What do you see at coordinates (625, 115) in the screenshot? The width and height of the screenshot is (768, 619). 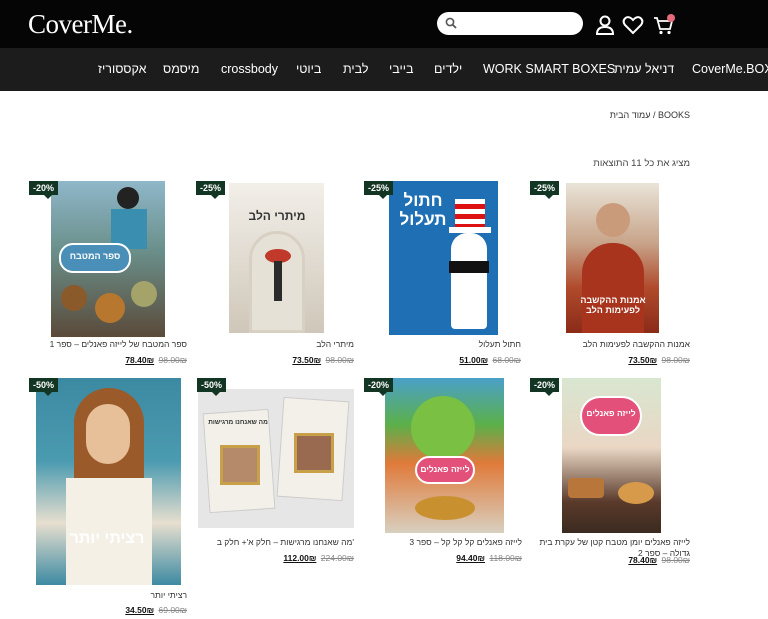 I see `breadcrumb: עמוד הבית / BOOKS` at bounding box center [625, 115].